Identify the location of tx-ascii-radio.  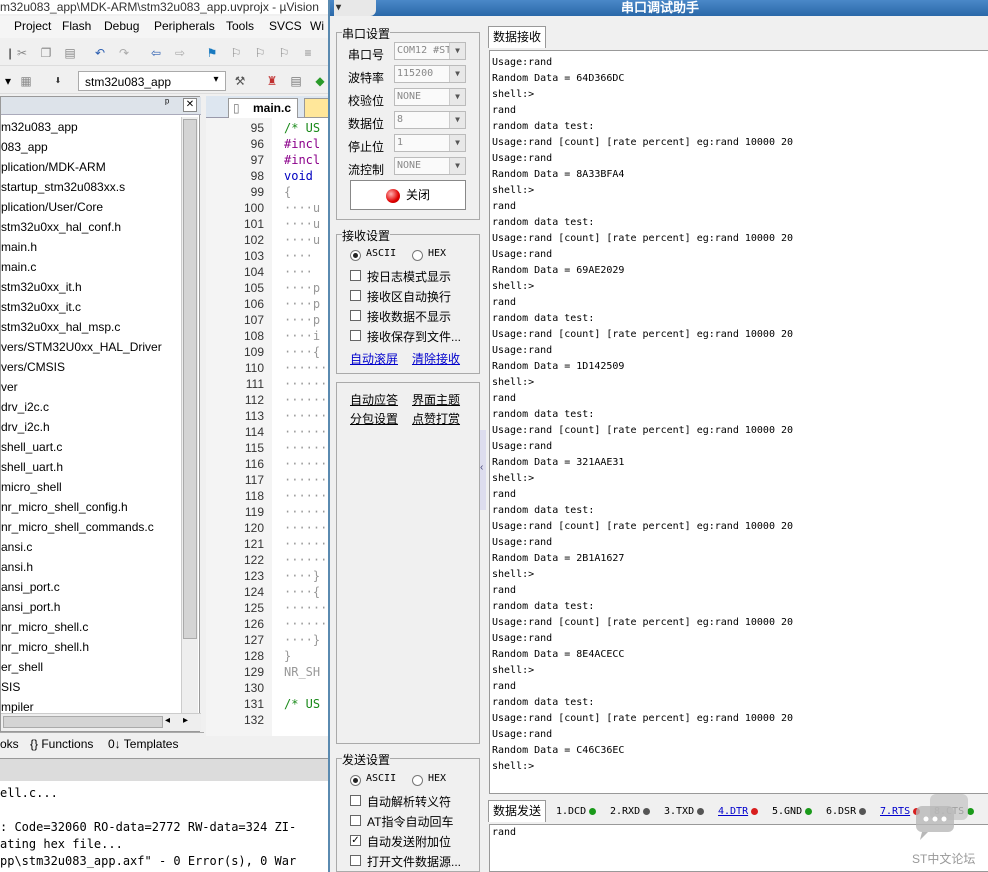
(355, 780).